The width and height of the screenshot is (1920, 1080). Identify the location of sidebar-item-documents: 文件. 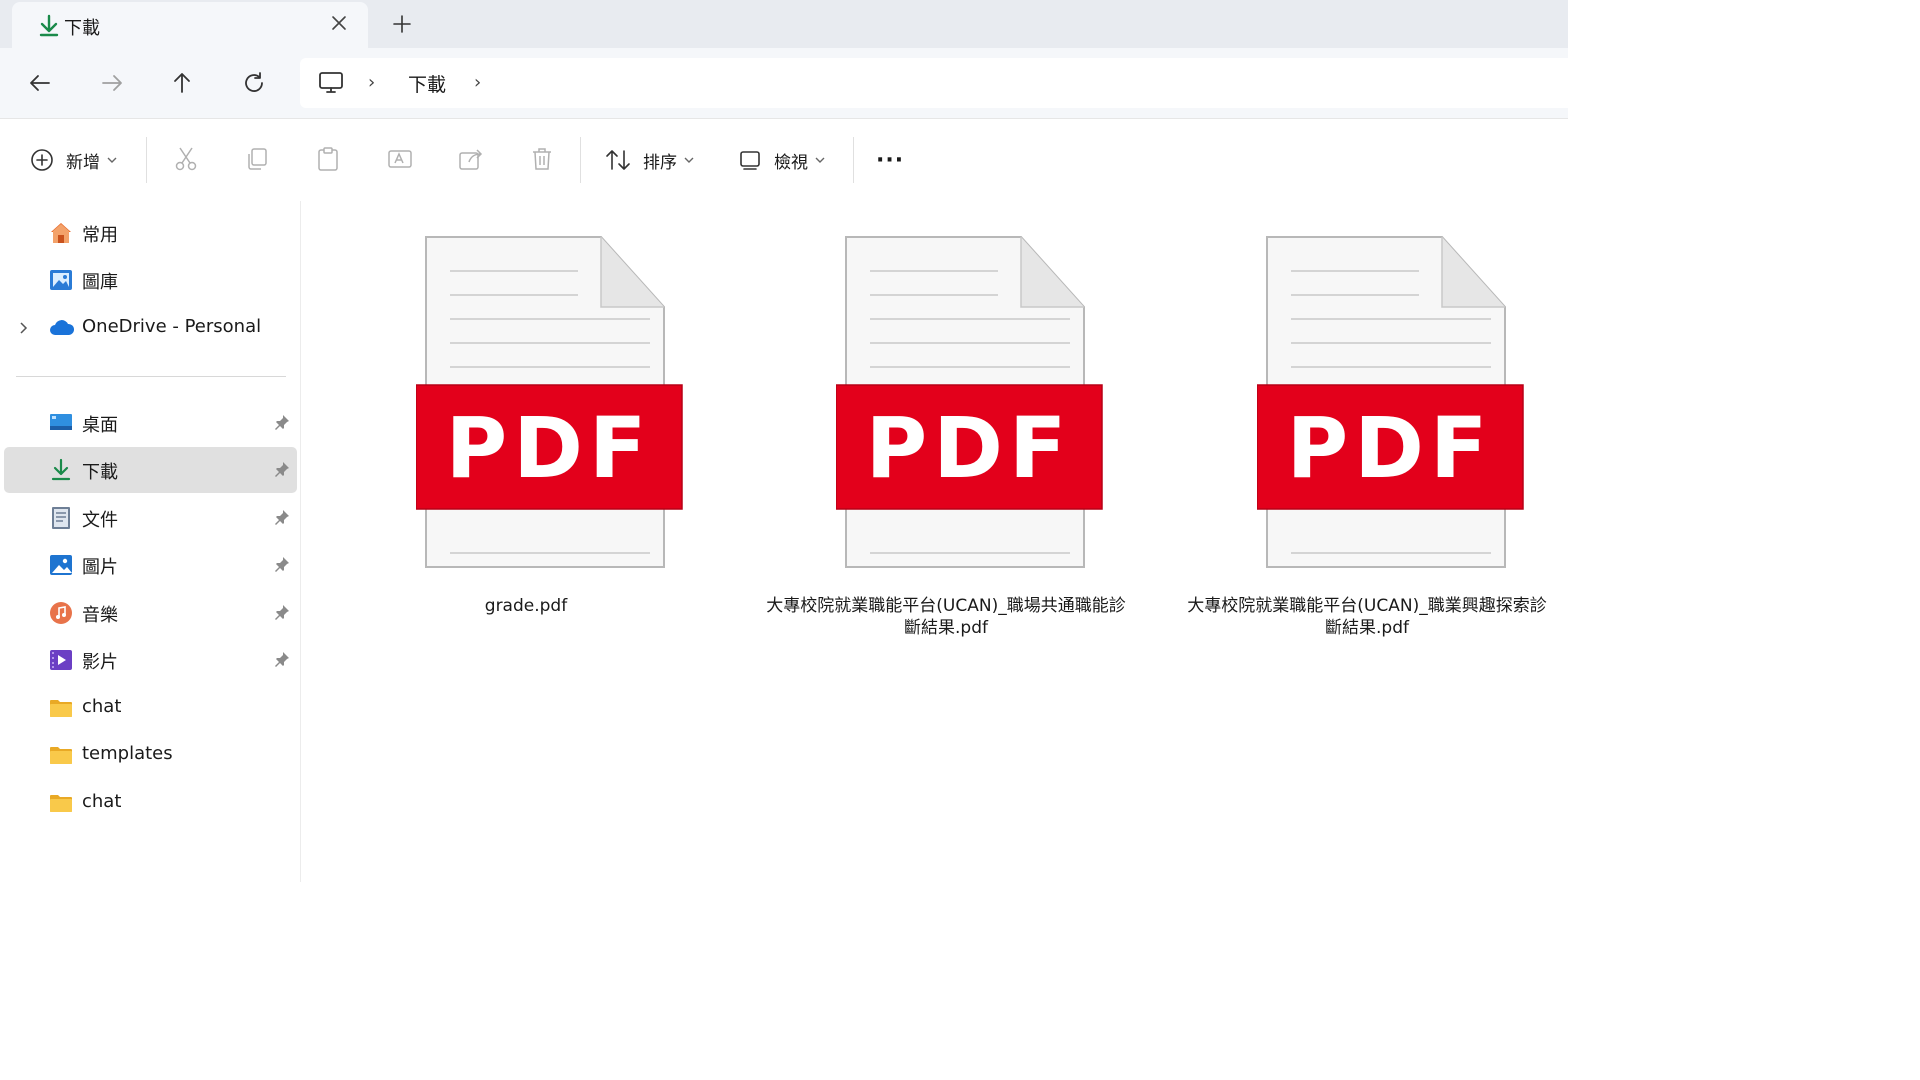
(150, 518).